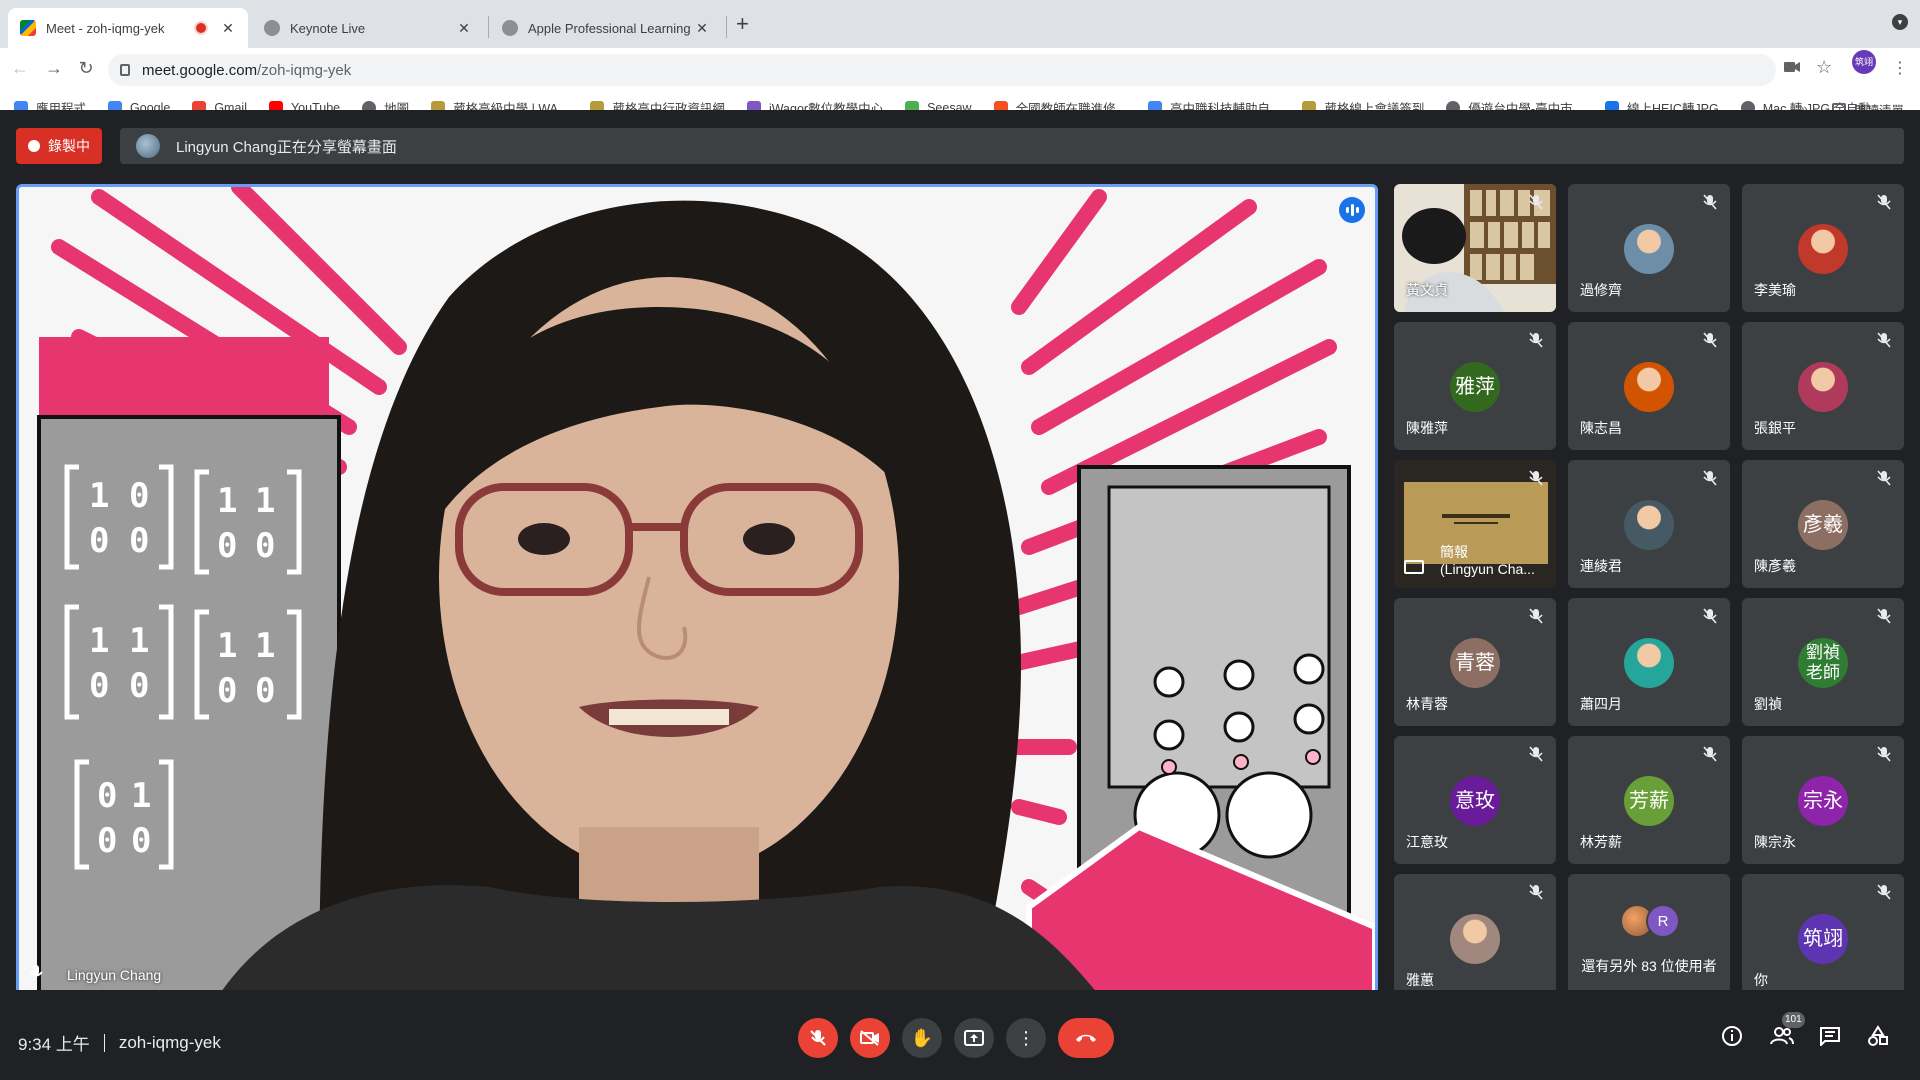  What do you see at coordinates (286, 147) in the screenshot?
I see `share-banner-text: Lingyun Chang正在分享螢幕畫面` at bounding box center [286, 147].